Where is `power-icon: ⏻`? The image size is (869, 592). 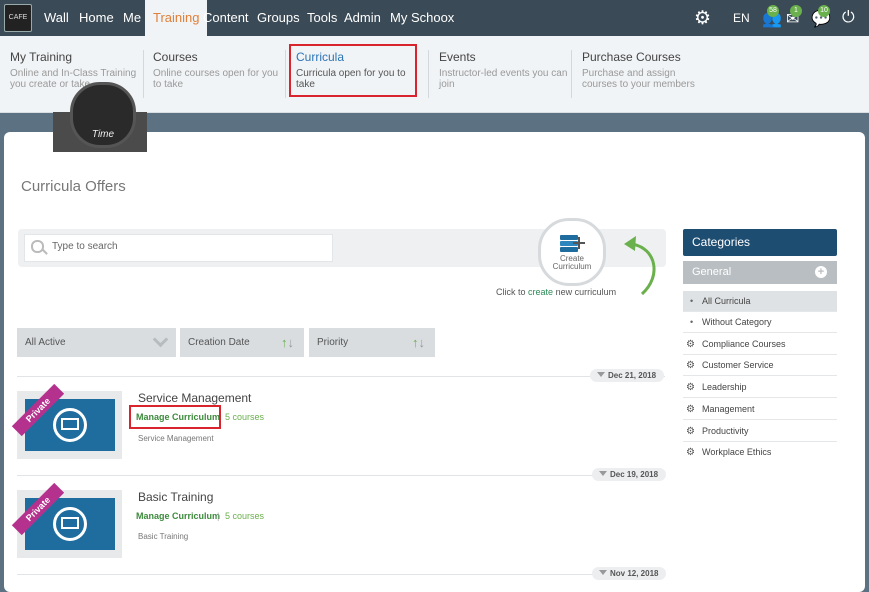 power-icon: ⏻ is located at coordinates (848, 18).